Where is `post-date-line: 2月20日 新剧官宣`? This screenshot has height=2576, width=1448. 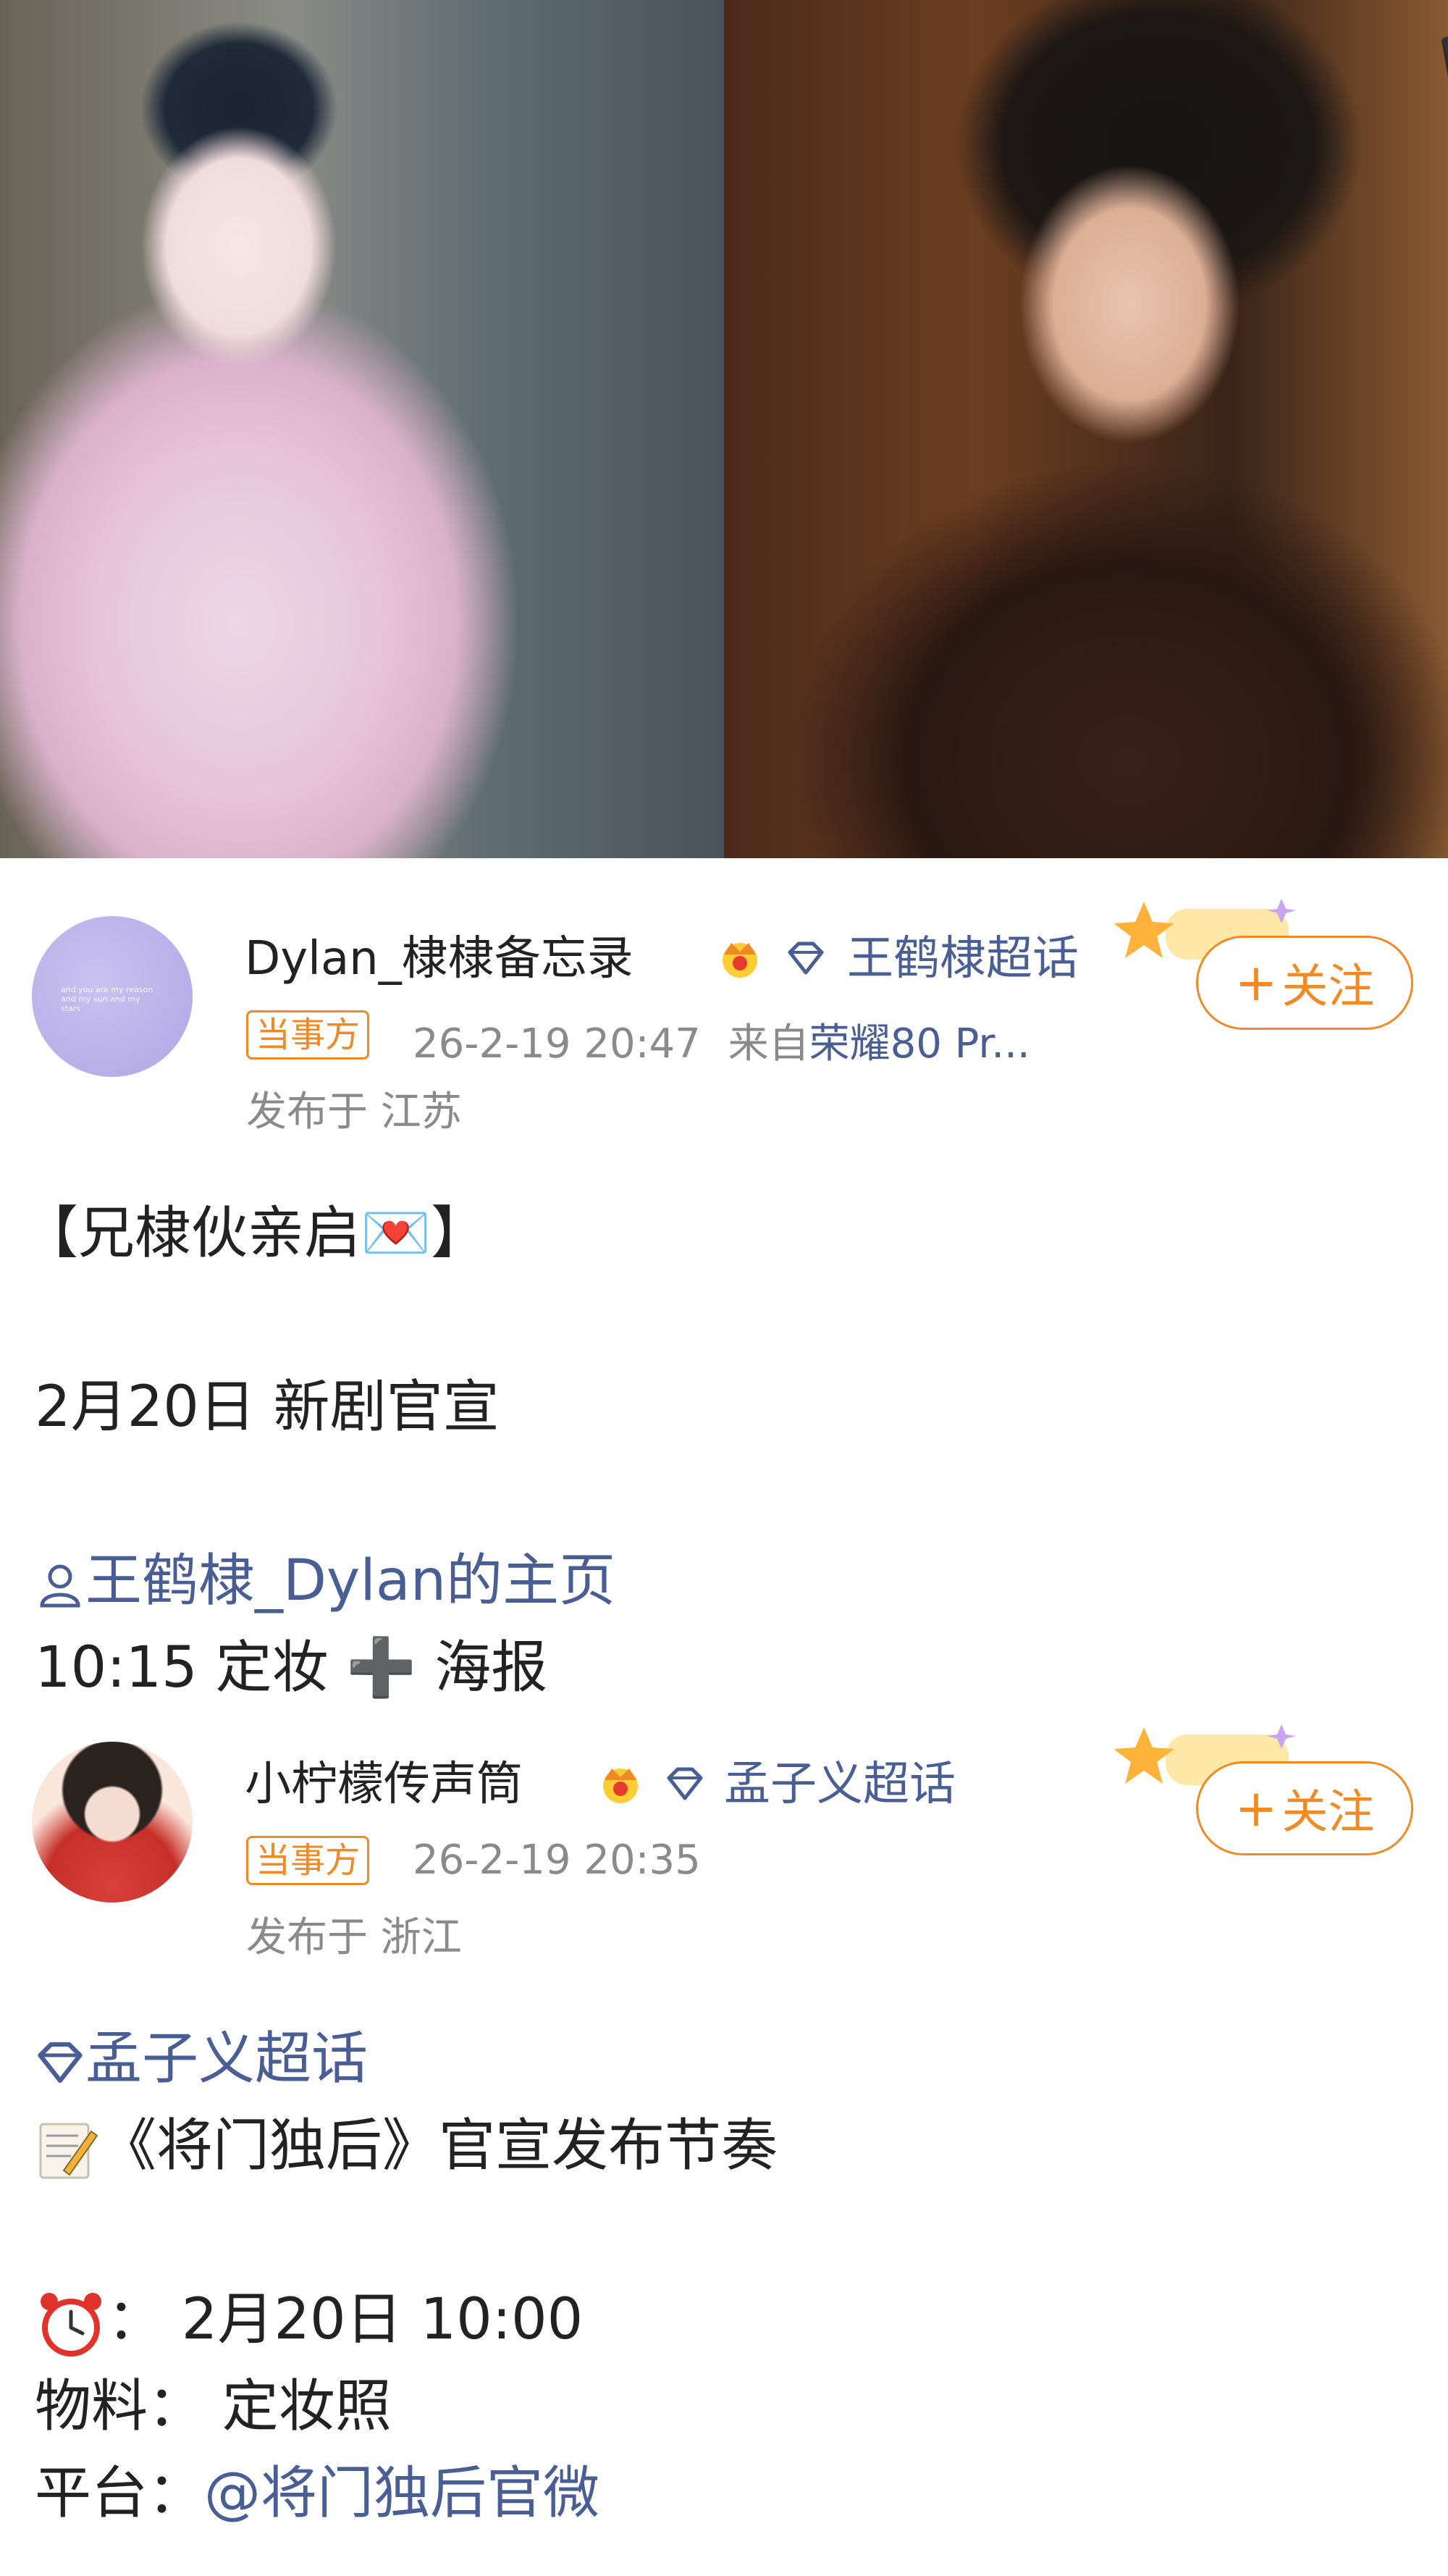 post-date-line: 2月20日 新剧官宣 is located at coordinates (267, 1407).